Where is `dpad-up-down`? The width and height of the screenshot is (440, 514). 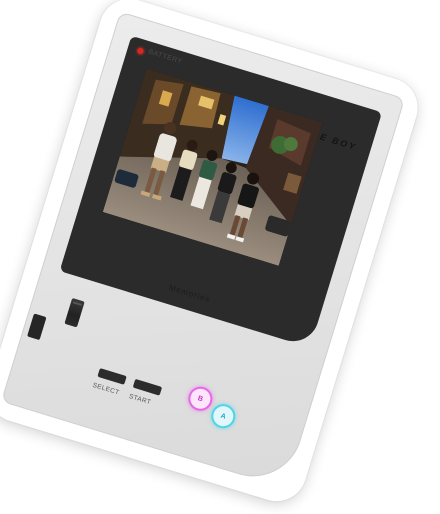 dpad-up-down is located at coordinates (74, 312).